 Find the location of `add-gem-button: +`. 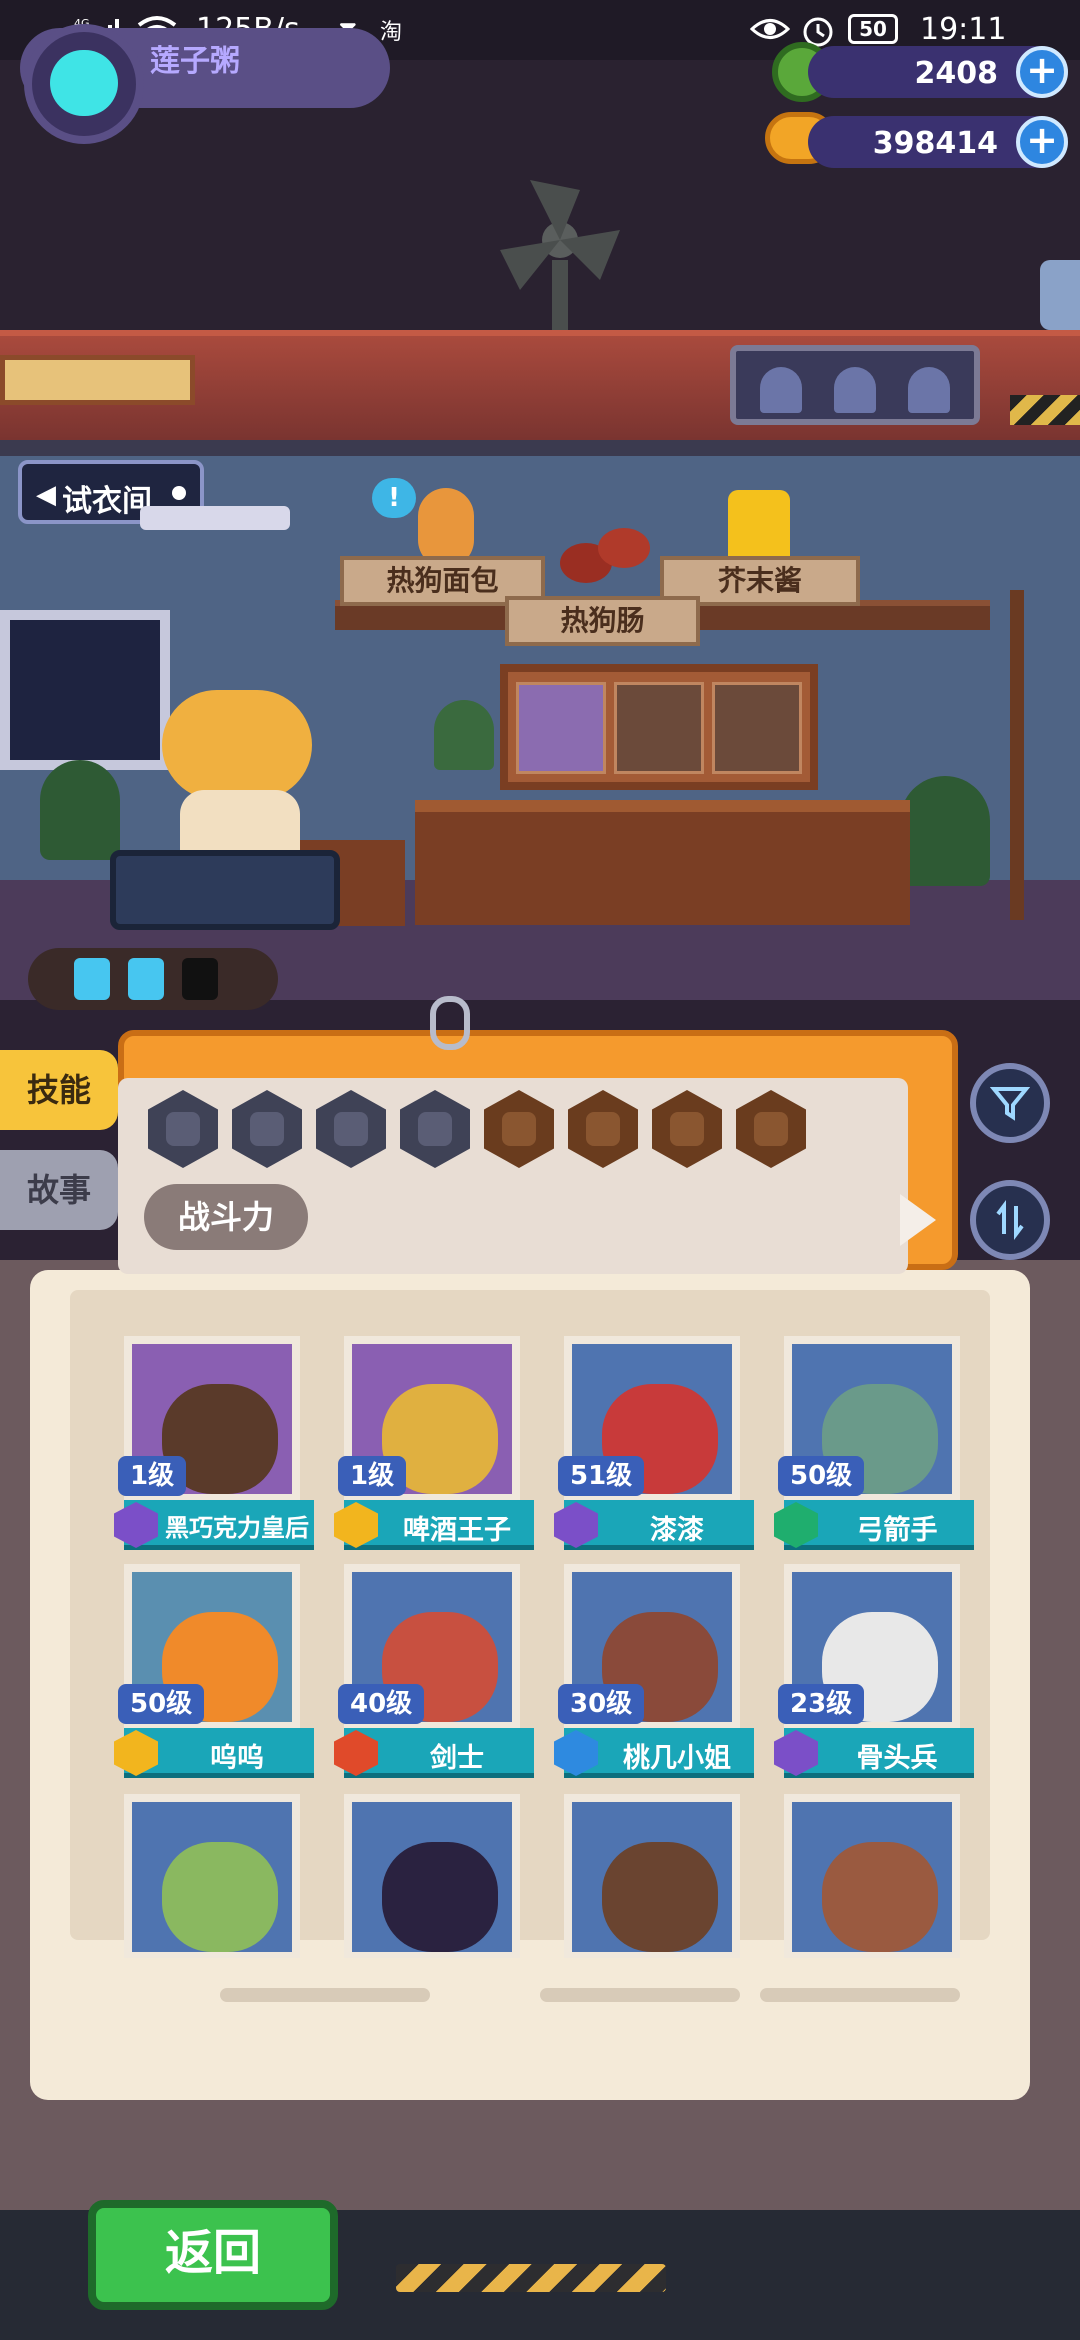

add-gem-button: + is located at coordinates (1042, 72).